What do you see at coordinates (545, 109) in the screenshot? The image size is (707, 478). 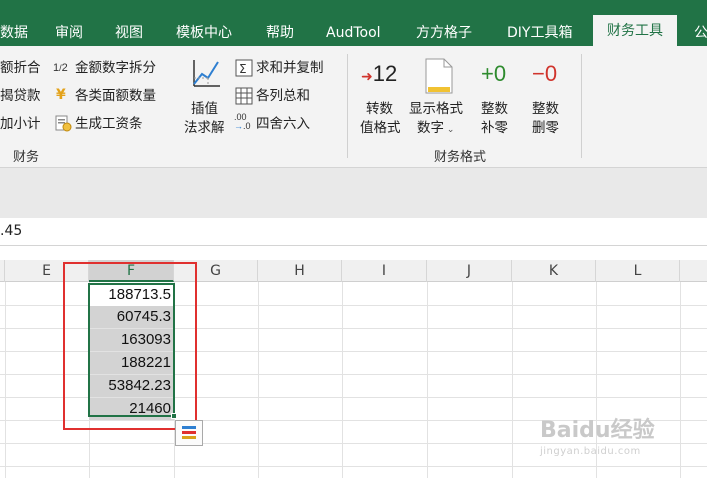 I see `integer-trim-zero-label-1: 整数` at bounding box center [545, 109].